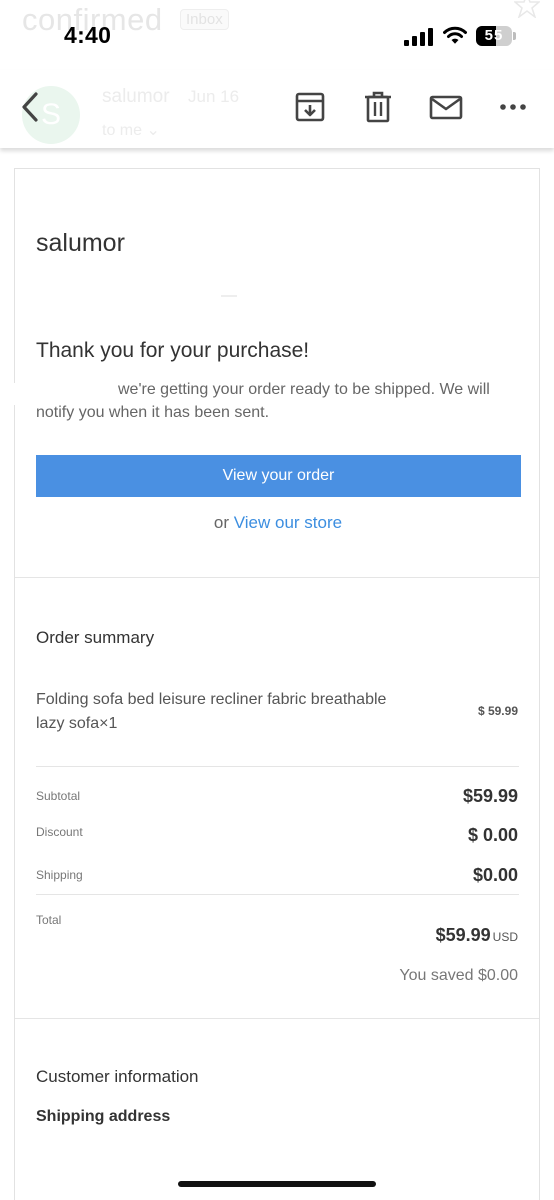 This screenshot has width=554, height=1200. What do you see at coordinates (497, 711) in the screenshot?
I see `line-item-price: $ 59.99` at bounding box center [497, 711].